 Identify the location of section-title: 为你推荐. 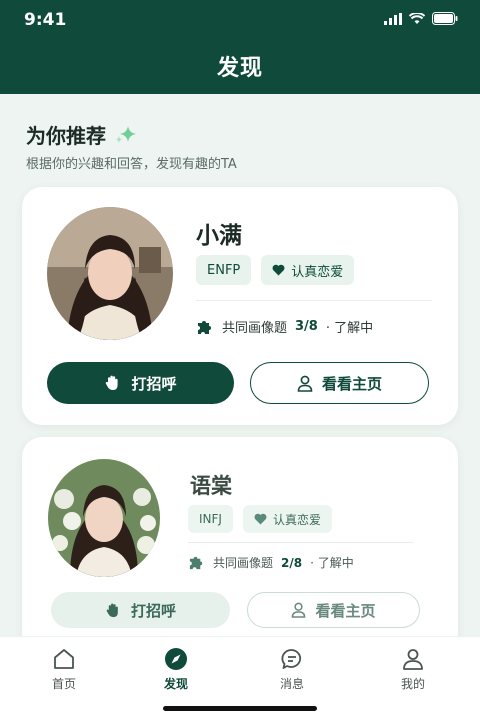
(82, 134).